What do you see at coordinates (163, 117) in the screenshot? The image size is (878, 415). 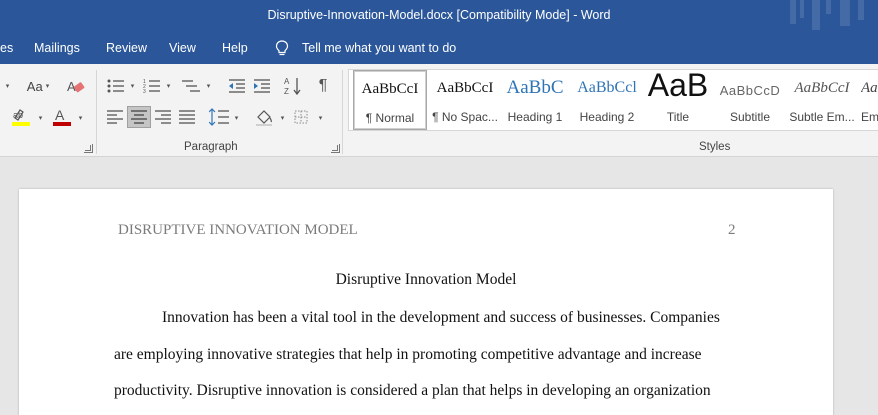 I see `align-right-icon` at bounding box center [163, 117].